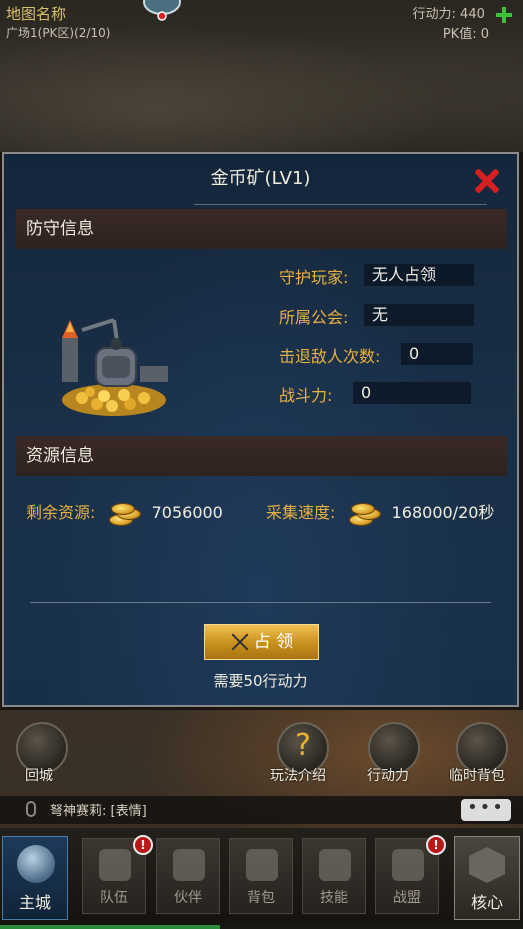  I want to click on tab-core: 核心, so click(487, 878).